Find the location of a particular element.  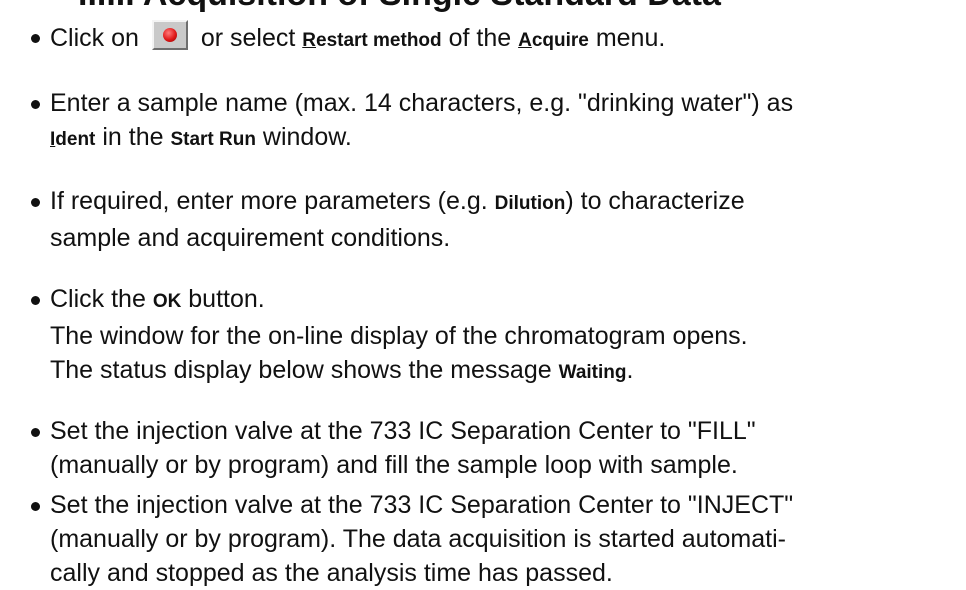

step-text: of the is located at coordinates (480, 38).